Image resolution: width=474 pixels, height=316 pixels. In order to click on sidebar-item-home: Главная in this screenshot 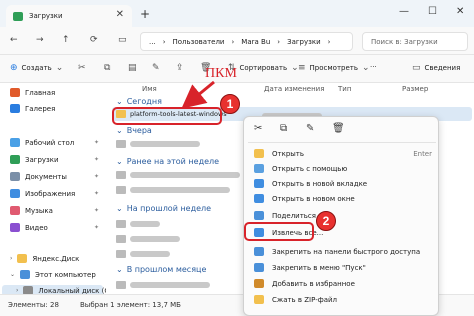, I will do `click(32, 92)`.